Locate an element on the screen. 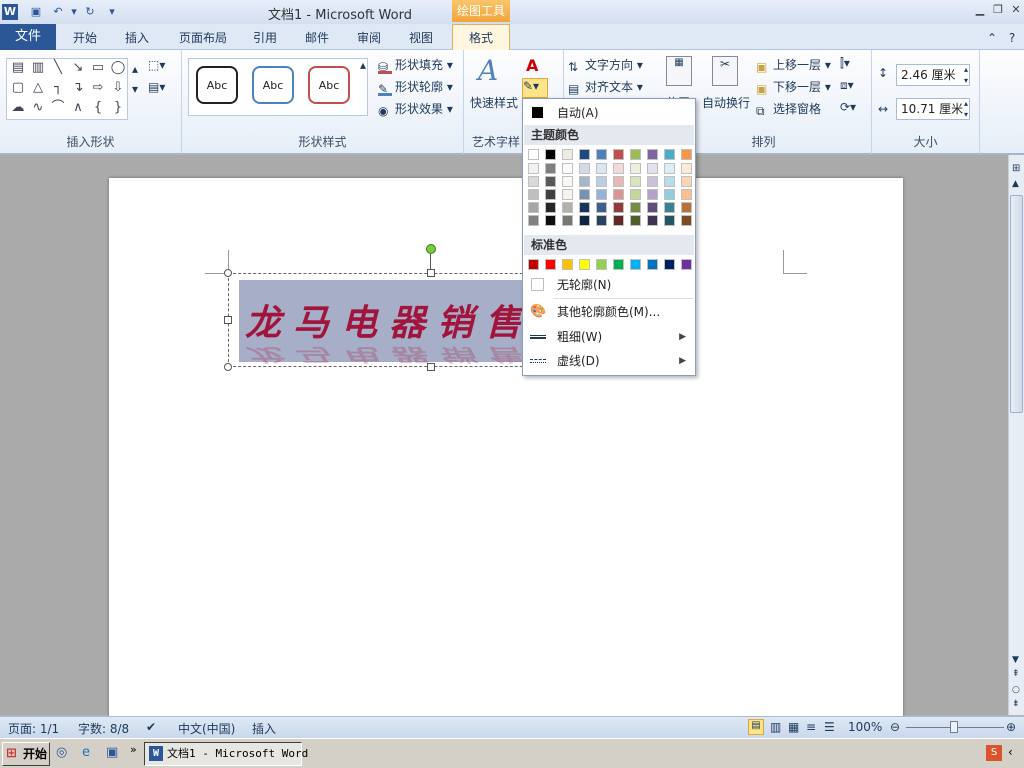 This screenshot has width=1024, height=768. zoom-slider-thumb is located at coordinates (954, 727).